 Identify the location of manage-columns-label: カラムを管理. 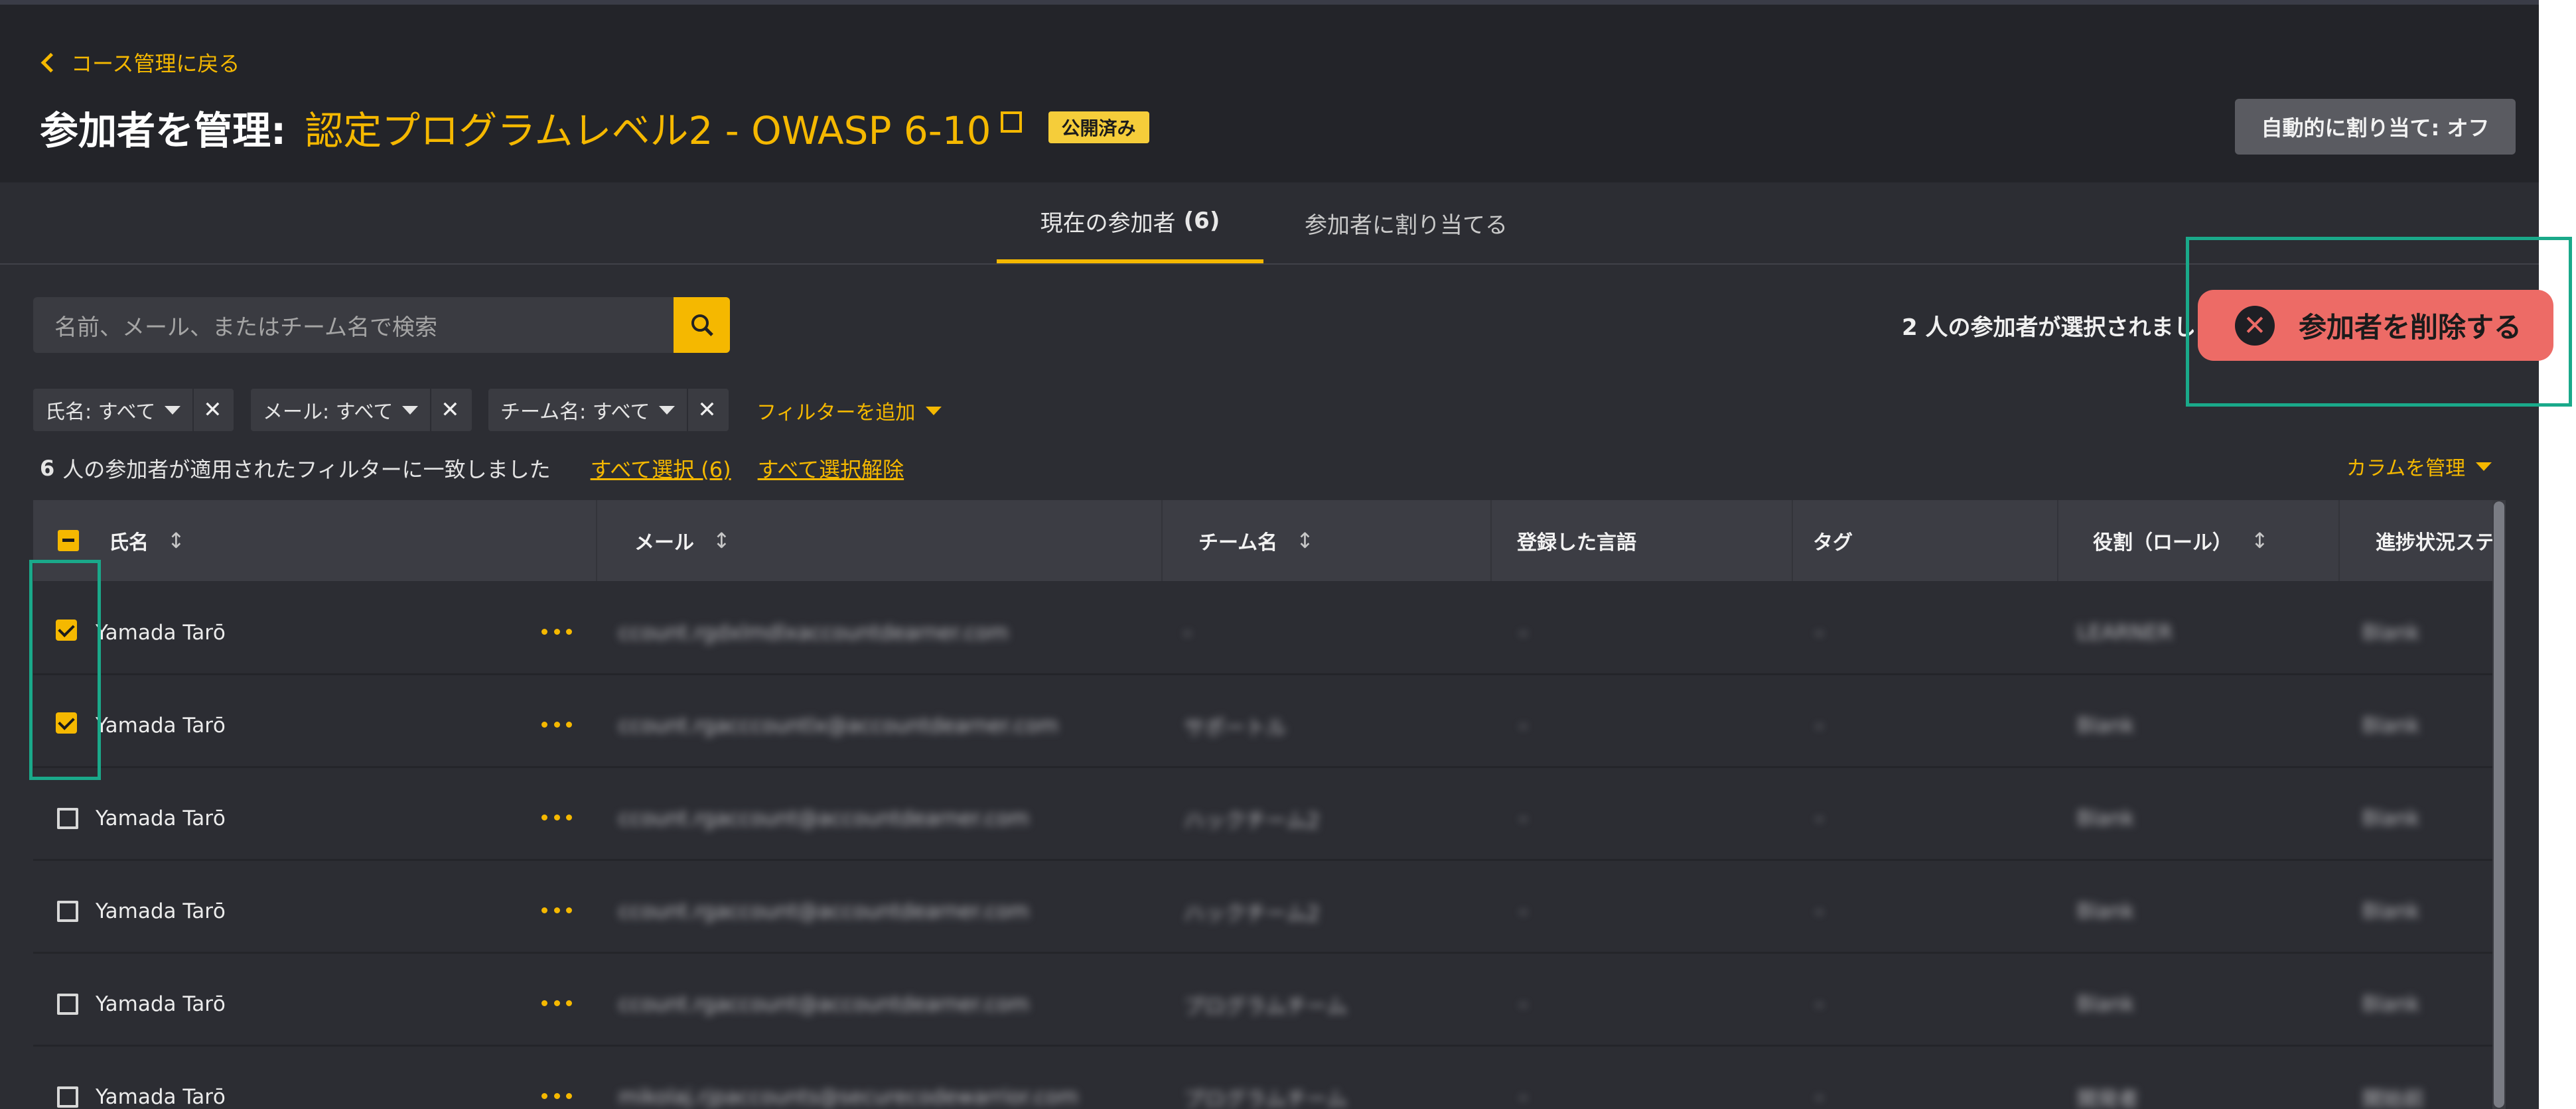
(2406, 468).